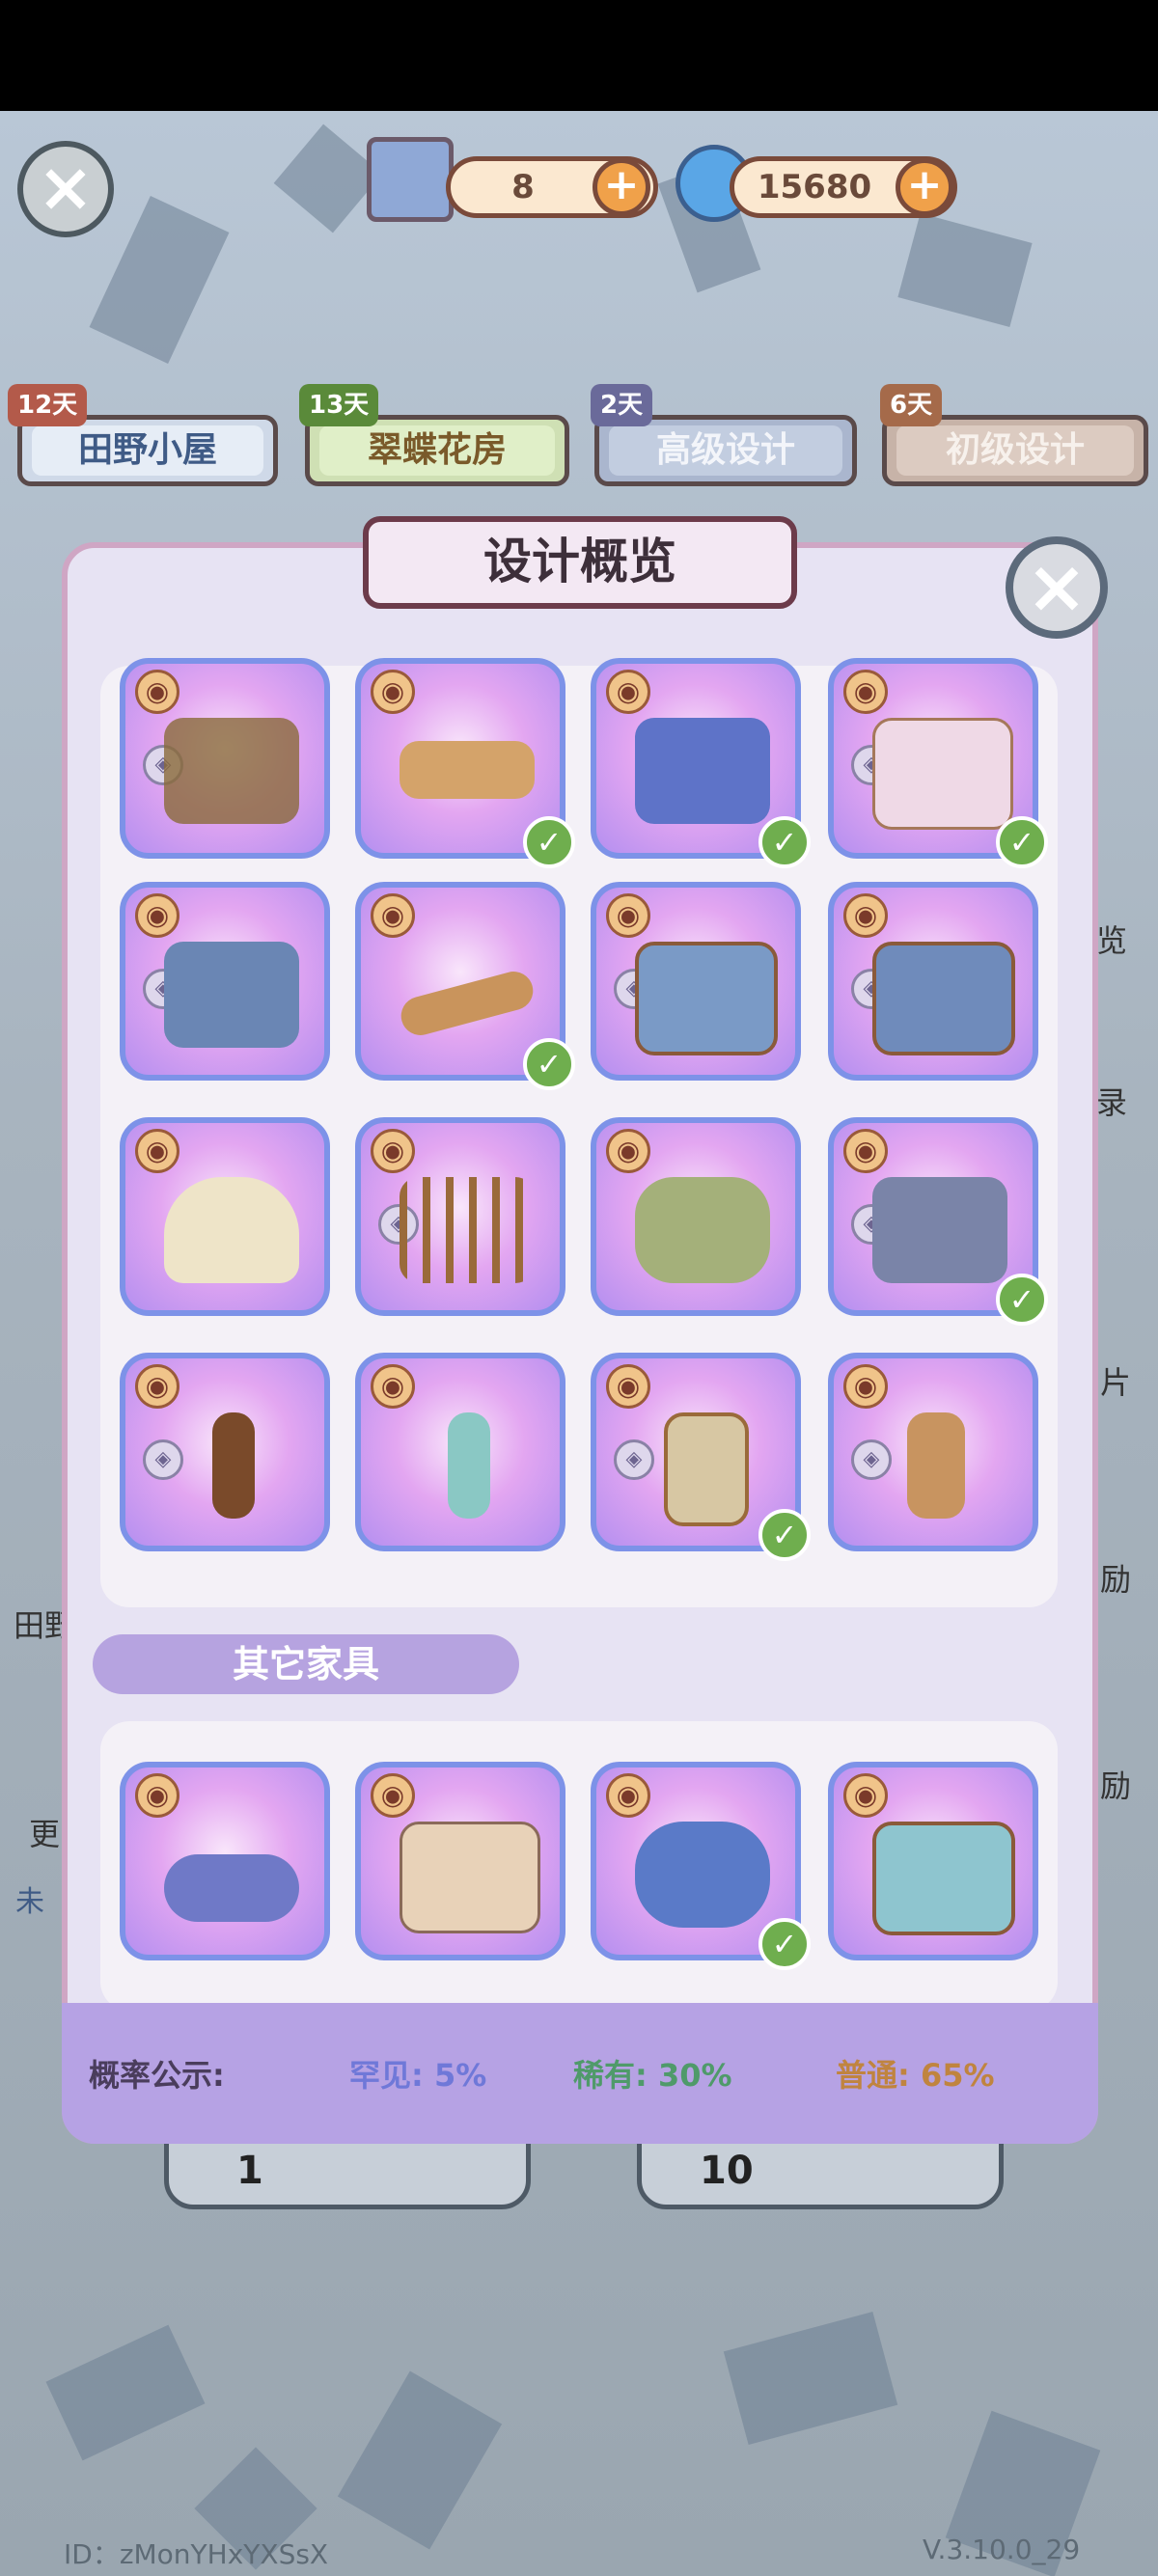  I want to click on coin-count: 15680, so click(814, 187).